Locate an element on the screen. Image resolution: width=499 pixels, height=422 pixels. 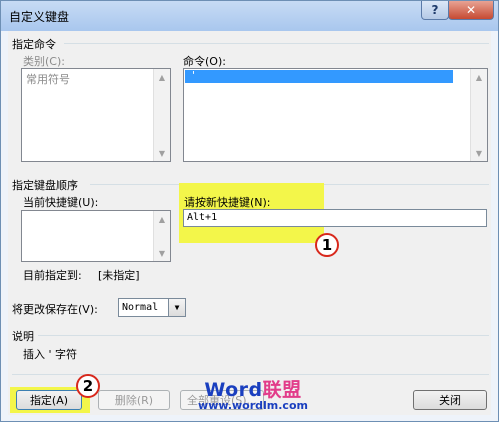
save-changes-label: 将更改保存在(V): is located at coordinates (55, 309).